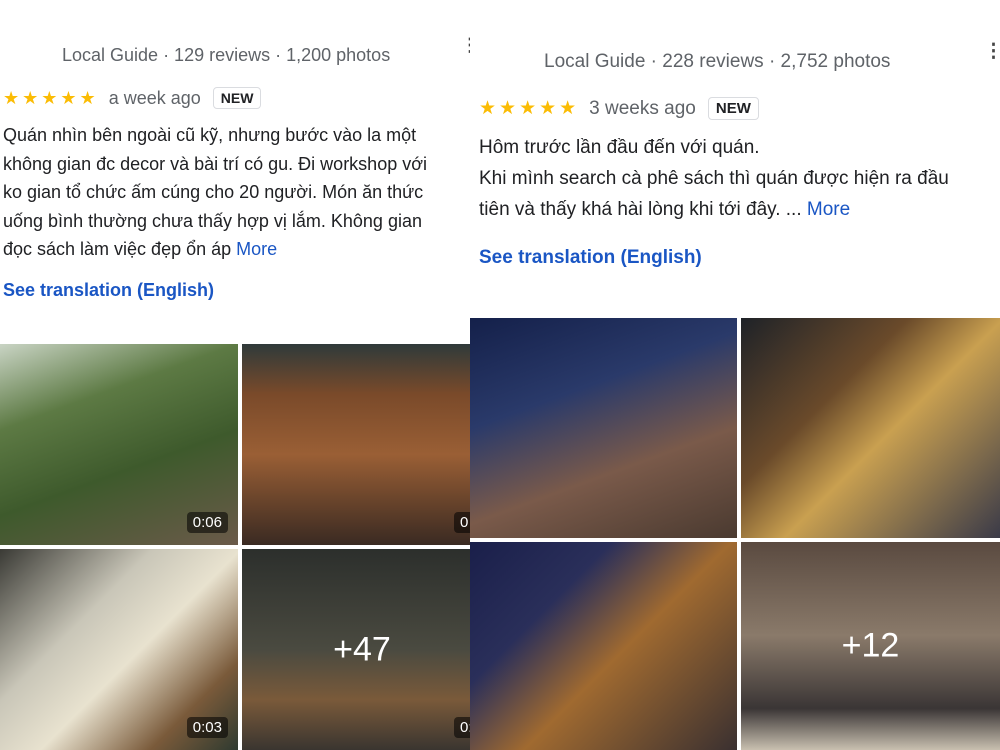  I want to click on review-photo: 0, so click(356, 444).